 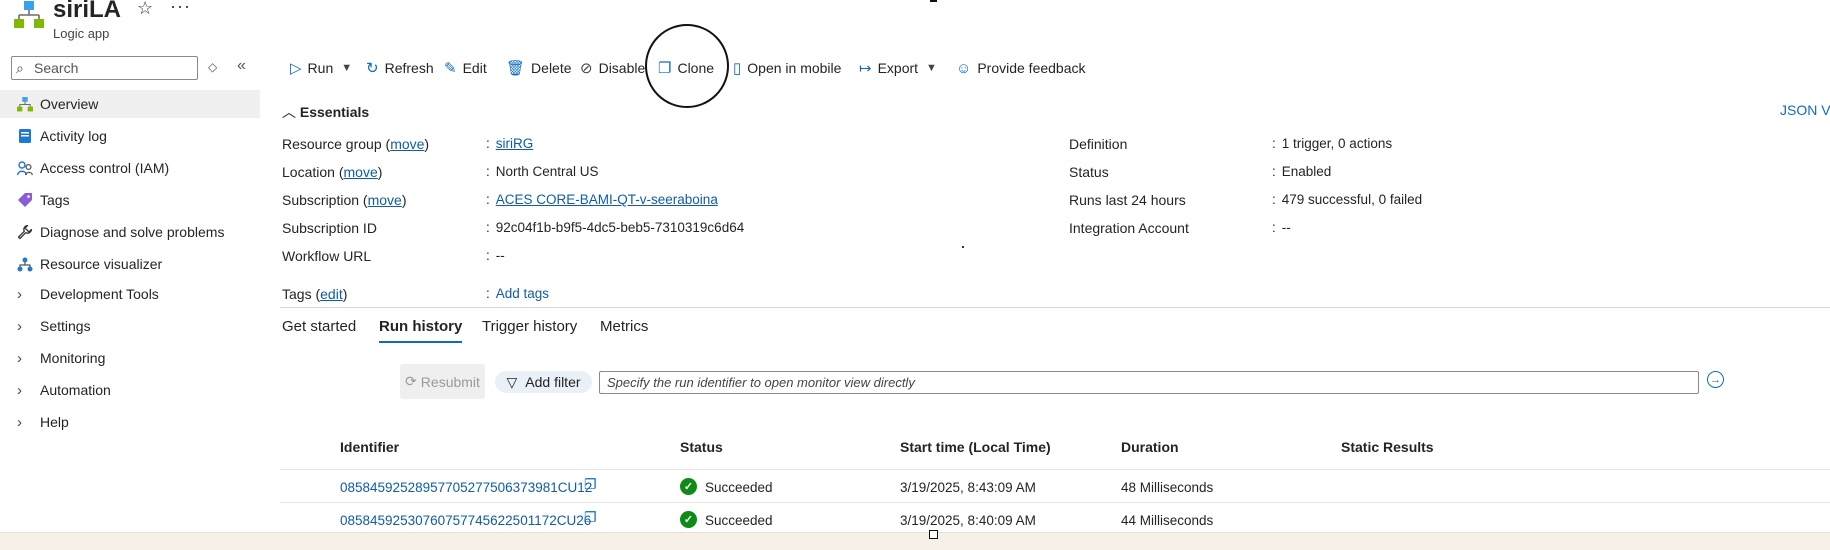 What do you see at coordinates (319, 329) in the screenshot?
I see `tab-get-started: Get started` at bounding box center [319, 329].